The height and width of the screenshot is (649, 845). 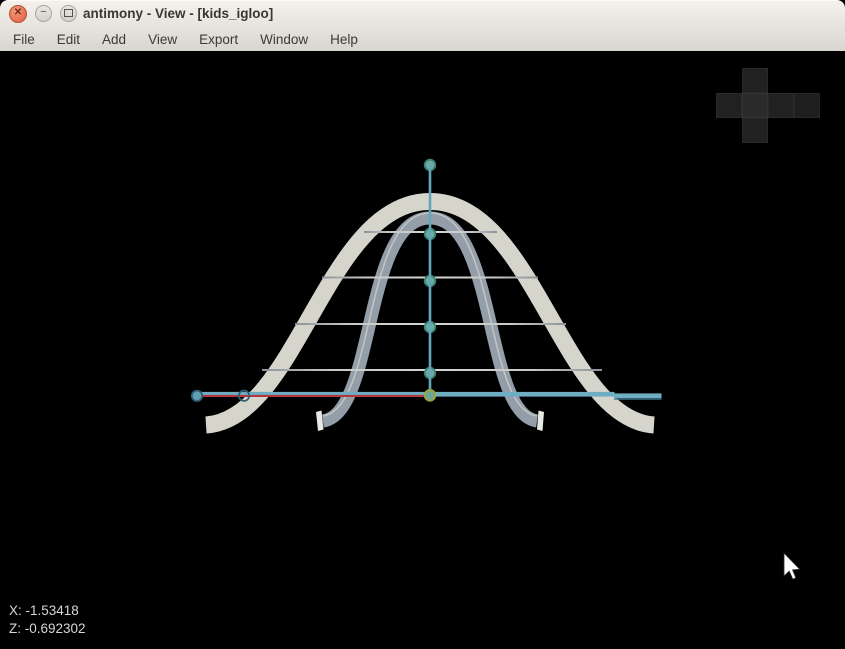 What do you see at coordinates (320, 420) in the screenshot?
I see `inner-arch-foot-tab-left` at bounding box center [320, 420].